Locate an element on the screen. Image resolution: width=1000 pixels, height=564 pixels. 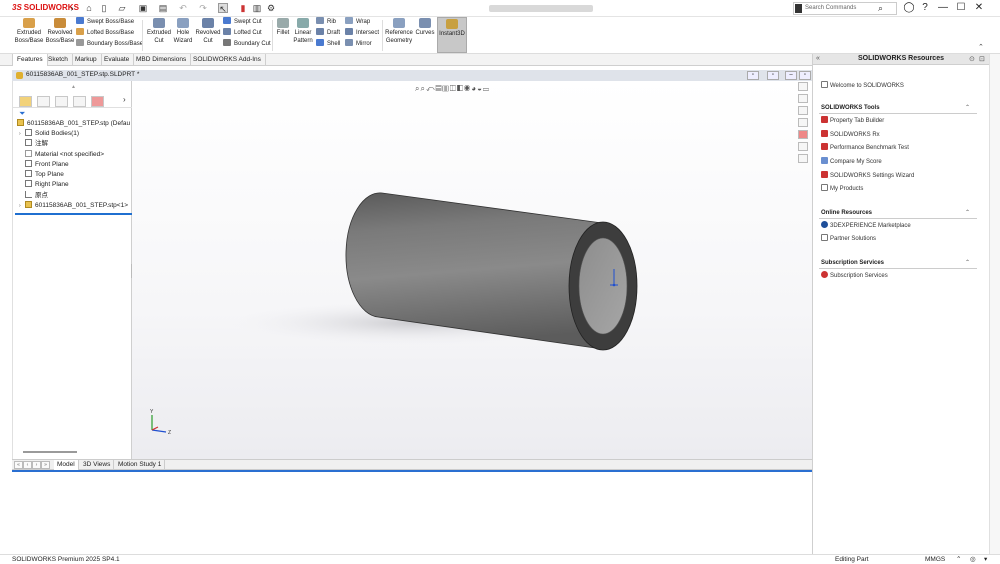
tab-markup: Markup is located at coordinates (86, 60).